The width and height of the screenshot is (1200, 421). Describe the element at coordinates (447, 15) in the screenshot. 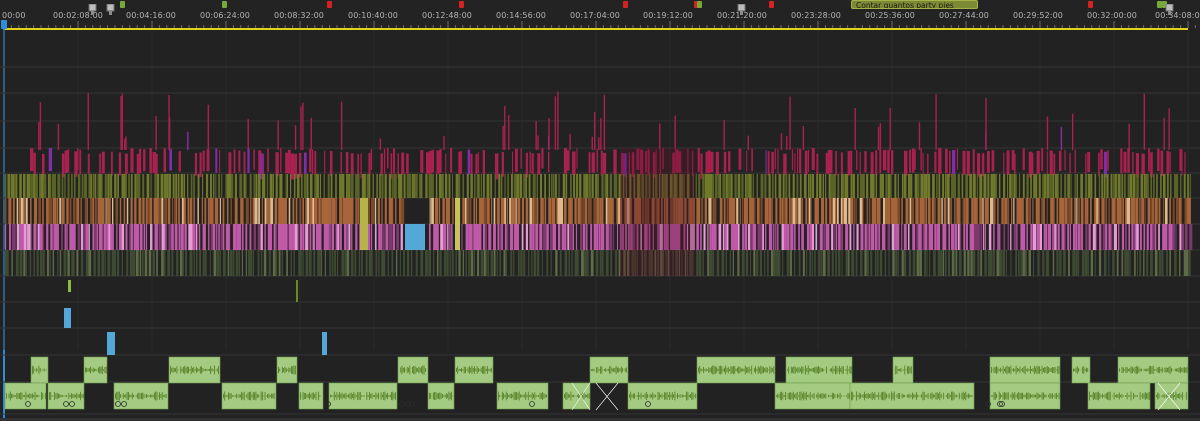

I see `timecode-label: 00:12:48:00` at that location.